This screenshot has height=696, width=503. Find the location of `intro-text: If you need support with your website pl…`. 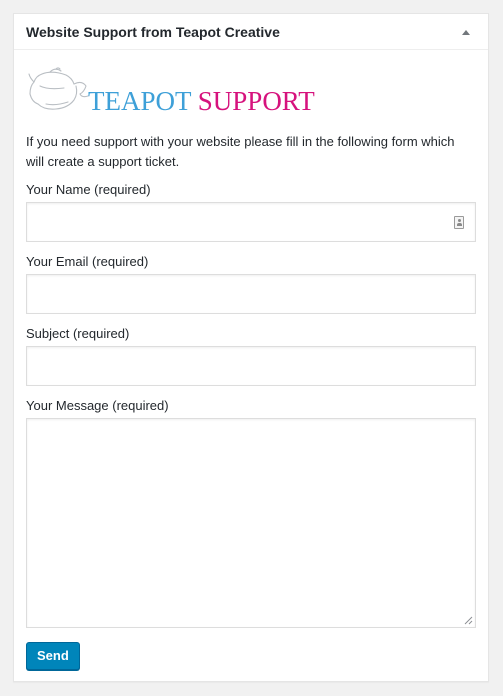

intro-text: If you need support with your website pl… is located at coordinates (240, 151).